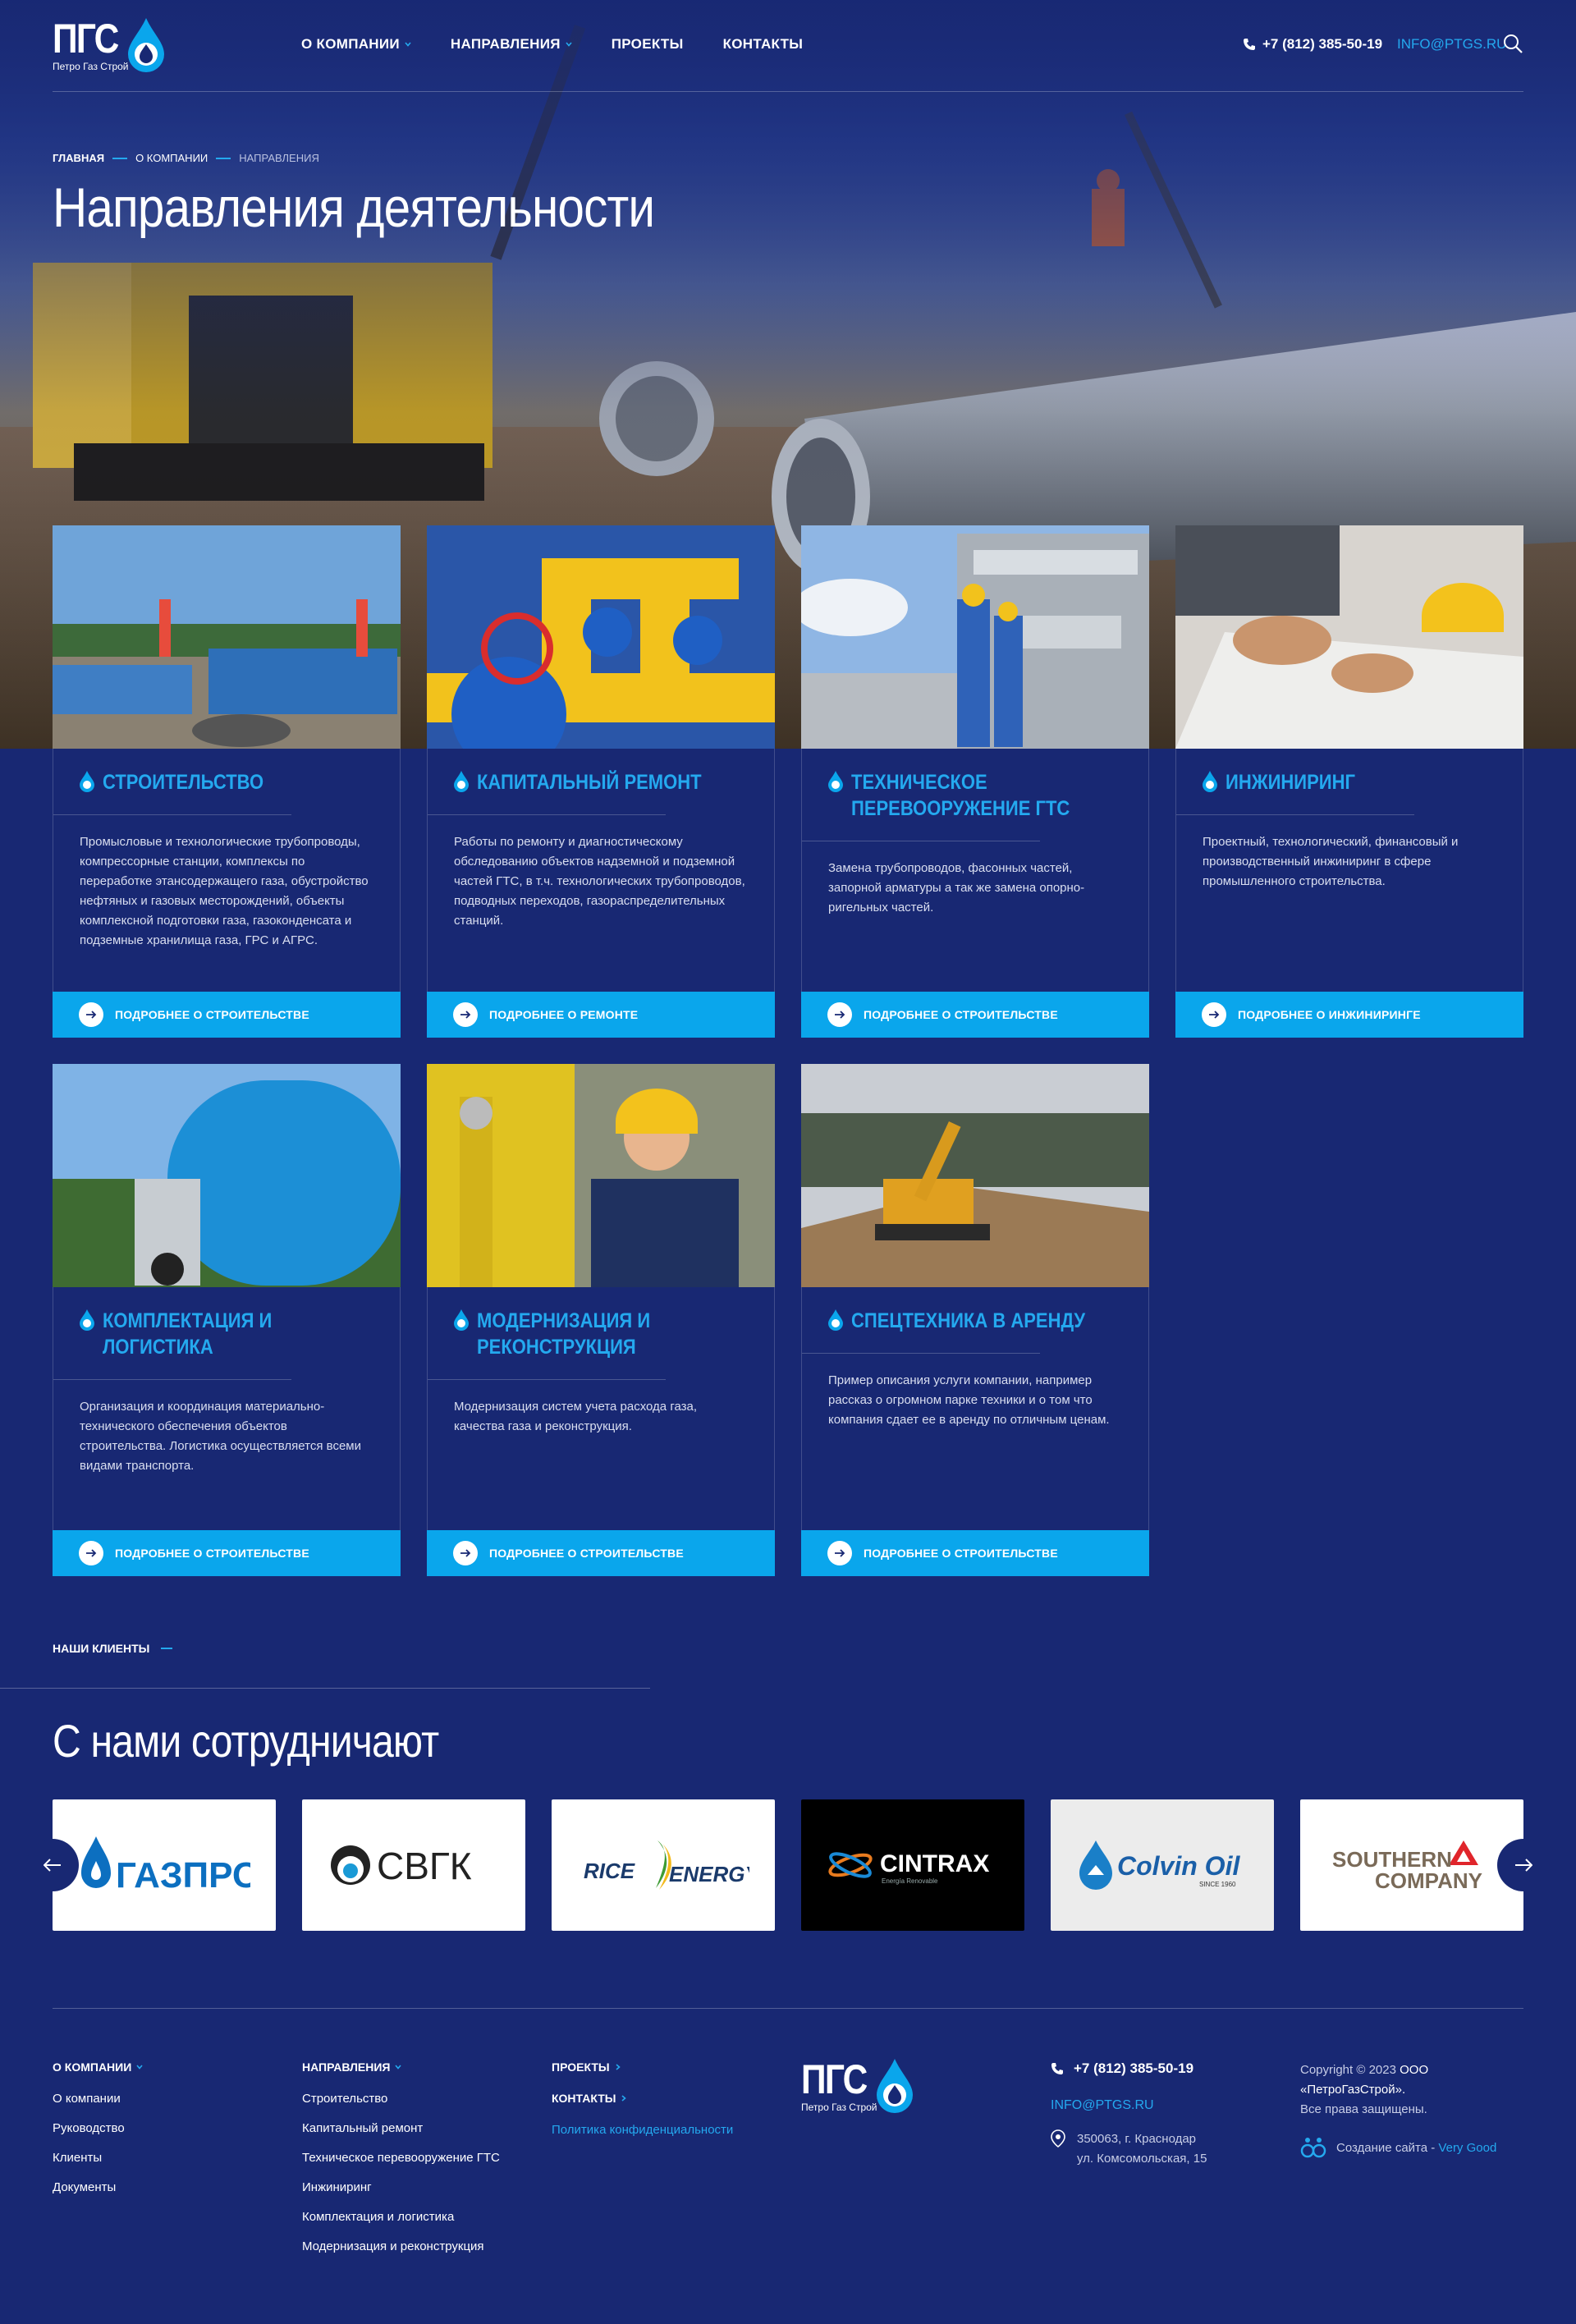 Image resolution: width=1576 pixels, height=2324 pixels. Describe the element at coordinates (618, 2067) in the screenshot. I see `chevron-right-icon` at that location.